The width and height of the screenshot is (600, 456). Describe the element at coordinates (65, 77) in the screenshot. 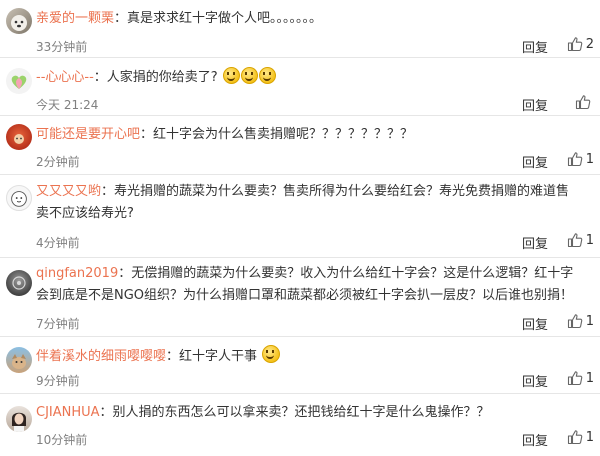

I see `comment-username: --心心心--` at that location.